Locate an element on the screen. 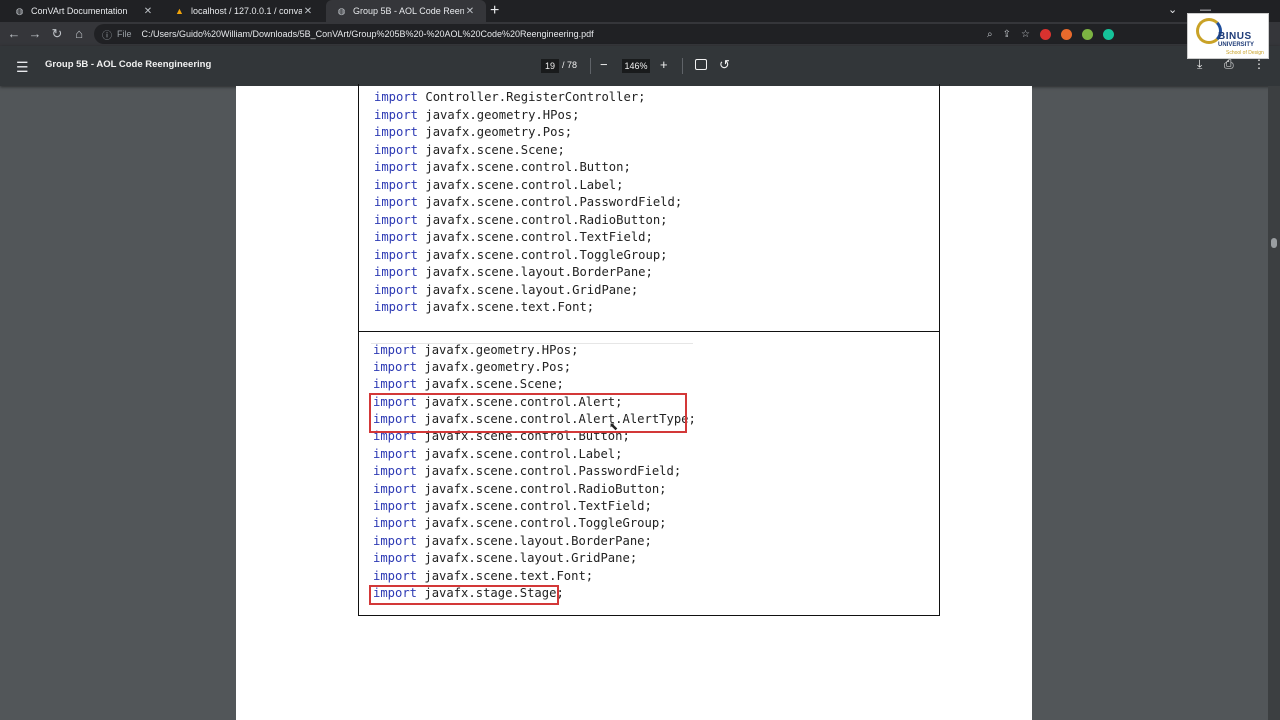 This screenshot has height=720, width=1280. star-icon: ☆ is located at coordinates (1025, 34).